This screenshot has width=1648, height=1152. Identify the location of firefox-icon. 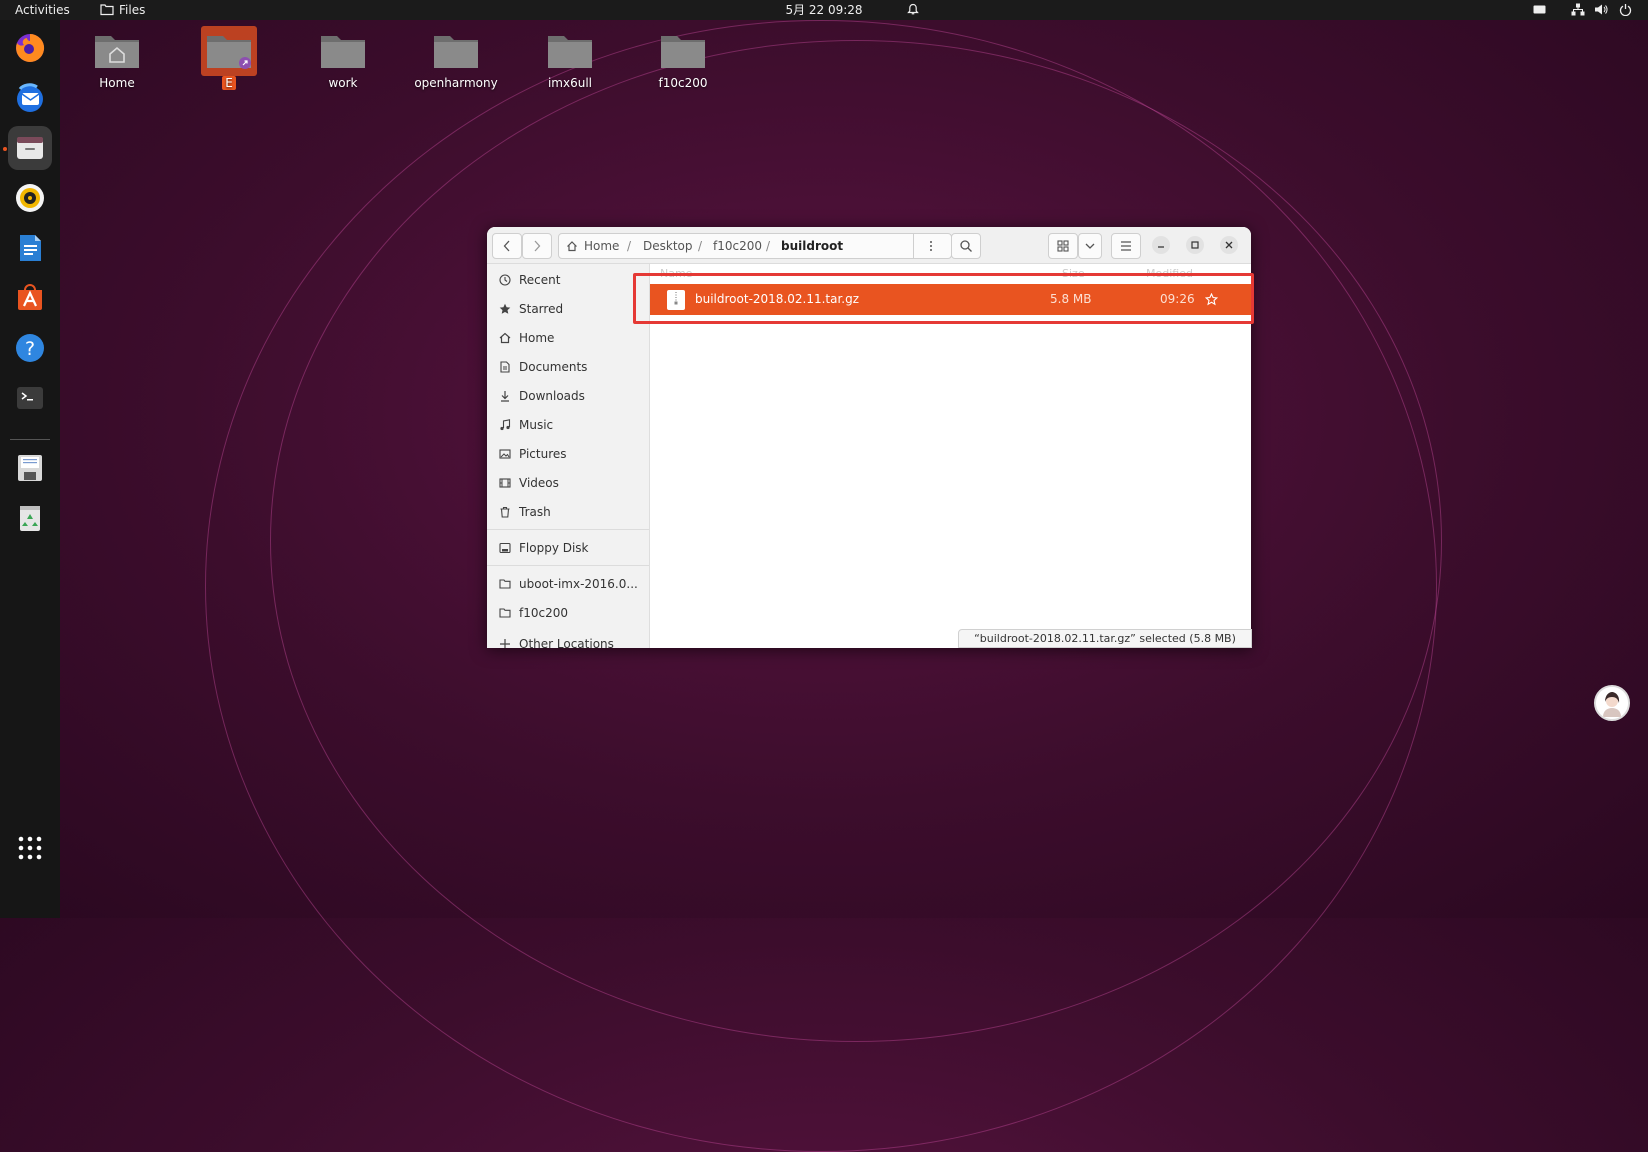
(30, 47).